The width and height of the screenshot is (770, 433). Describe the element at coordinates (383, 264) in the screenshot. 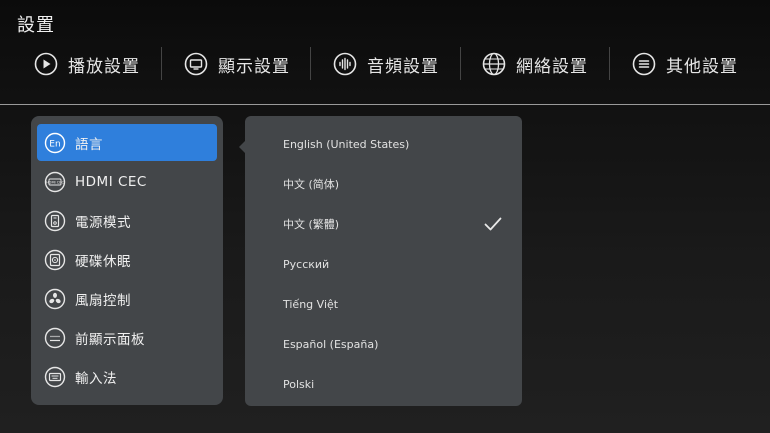

I see `language-option: Русский` at that location.